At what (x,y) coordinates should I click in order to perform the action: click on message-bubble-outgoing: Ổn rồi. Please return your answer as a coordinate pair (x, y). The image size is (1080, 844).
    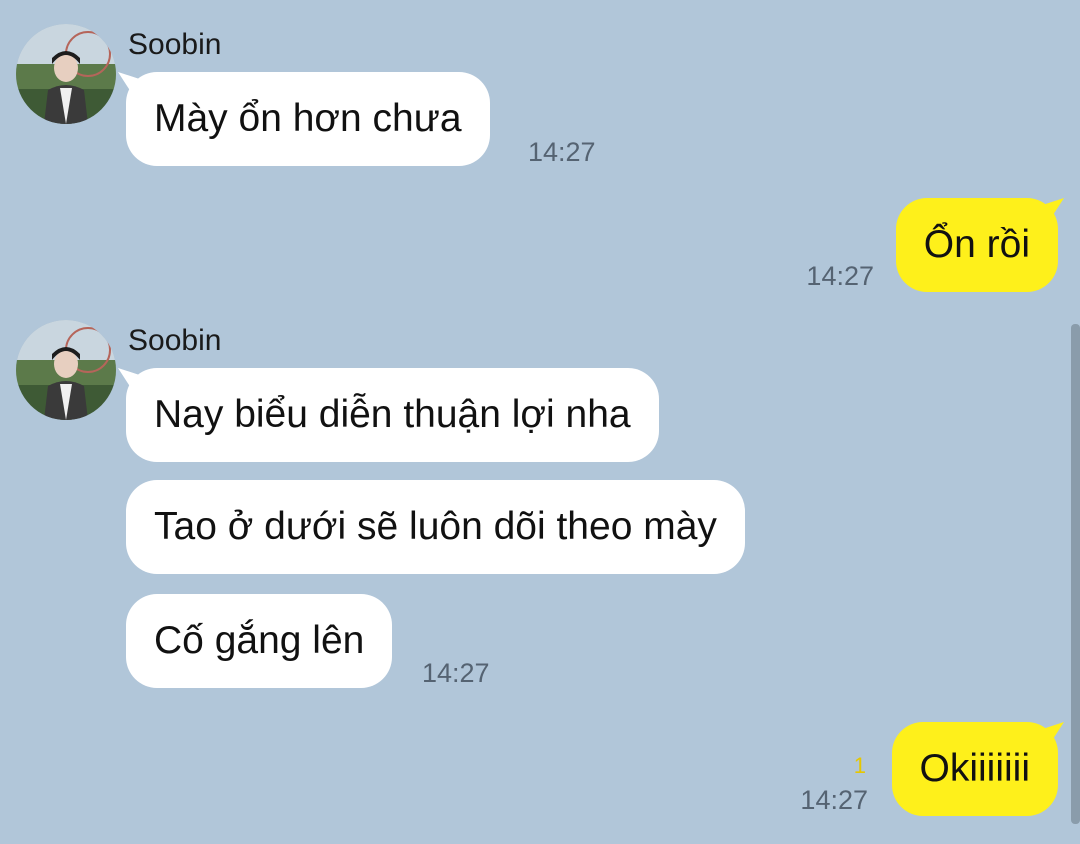
    Looking at the image, I should click on (976, 245).